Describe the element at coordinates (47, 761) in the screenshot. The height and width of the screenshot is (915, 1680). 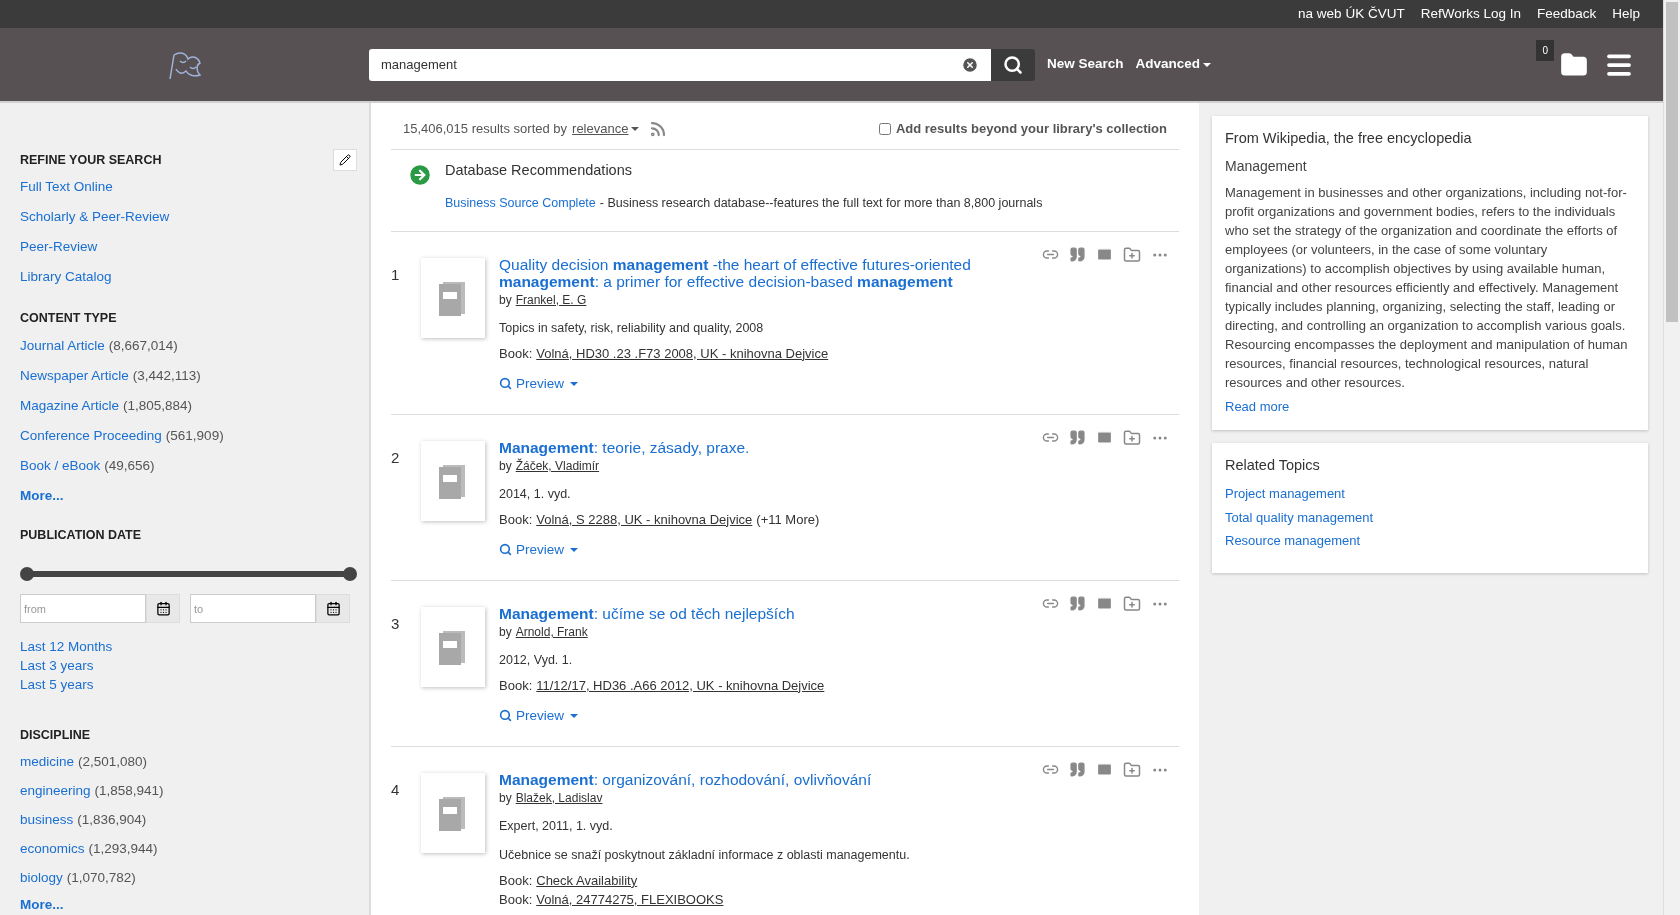
I see `facet-link: medicine` at that location.